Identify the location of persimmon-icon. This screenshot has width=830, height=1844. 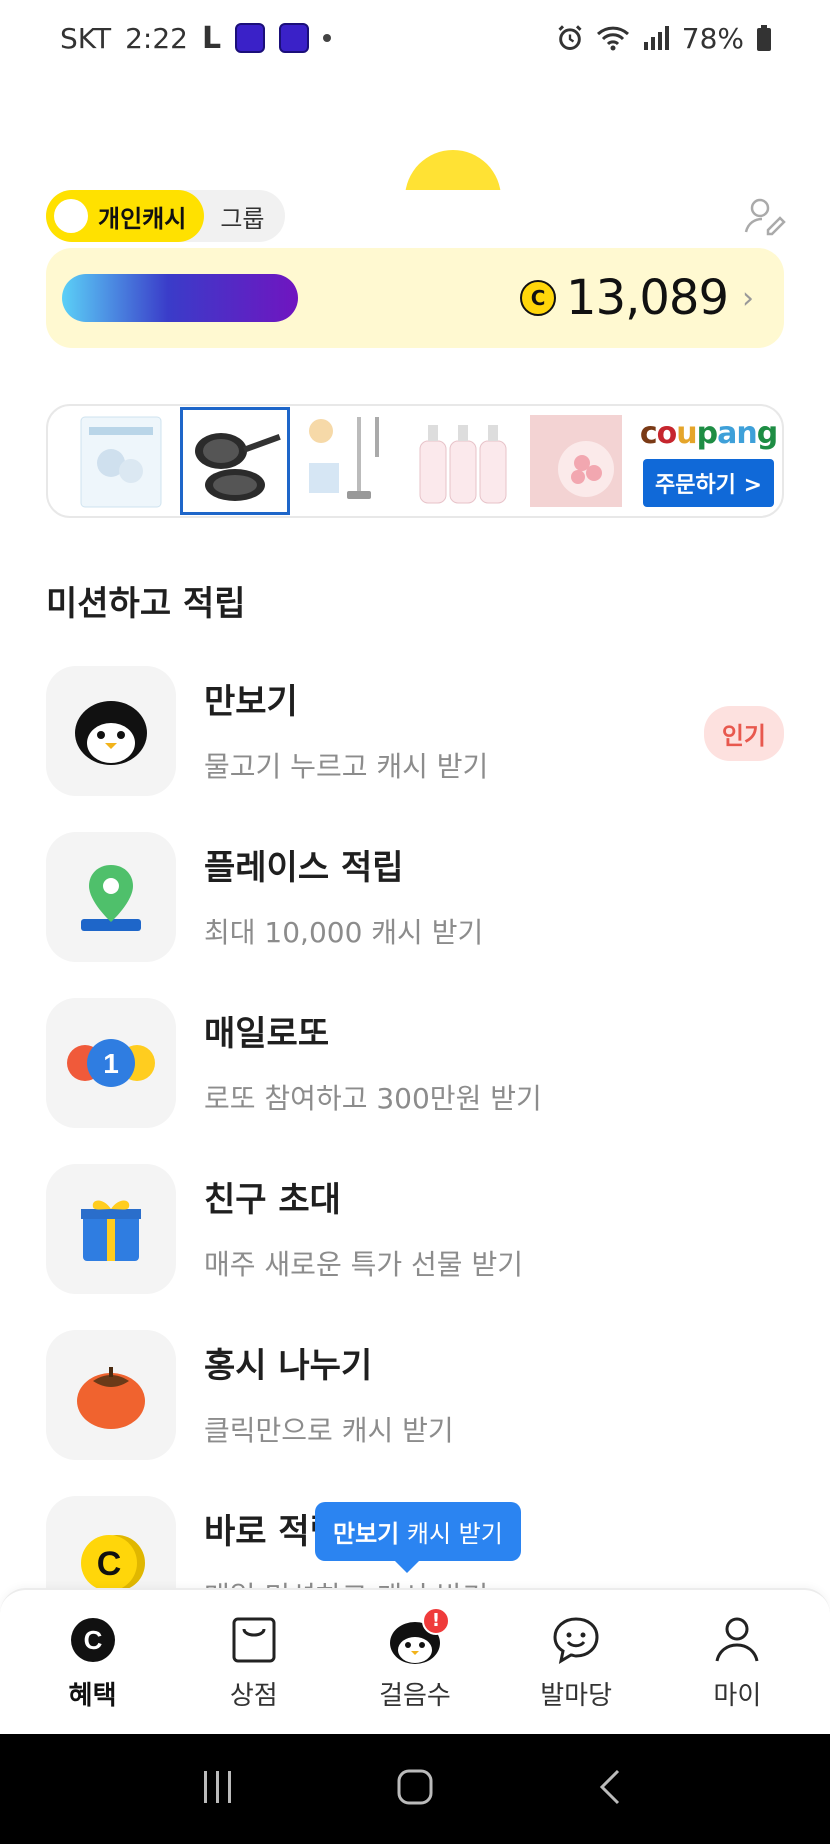
(111, 1395).